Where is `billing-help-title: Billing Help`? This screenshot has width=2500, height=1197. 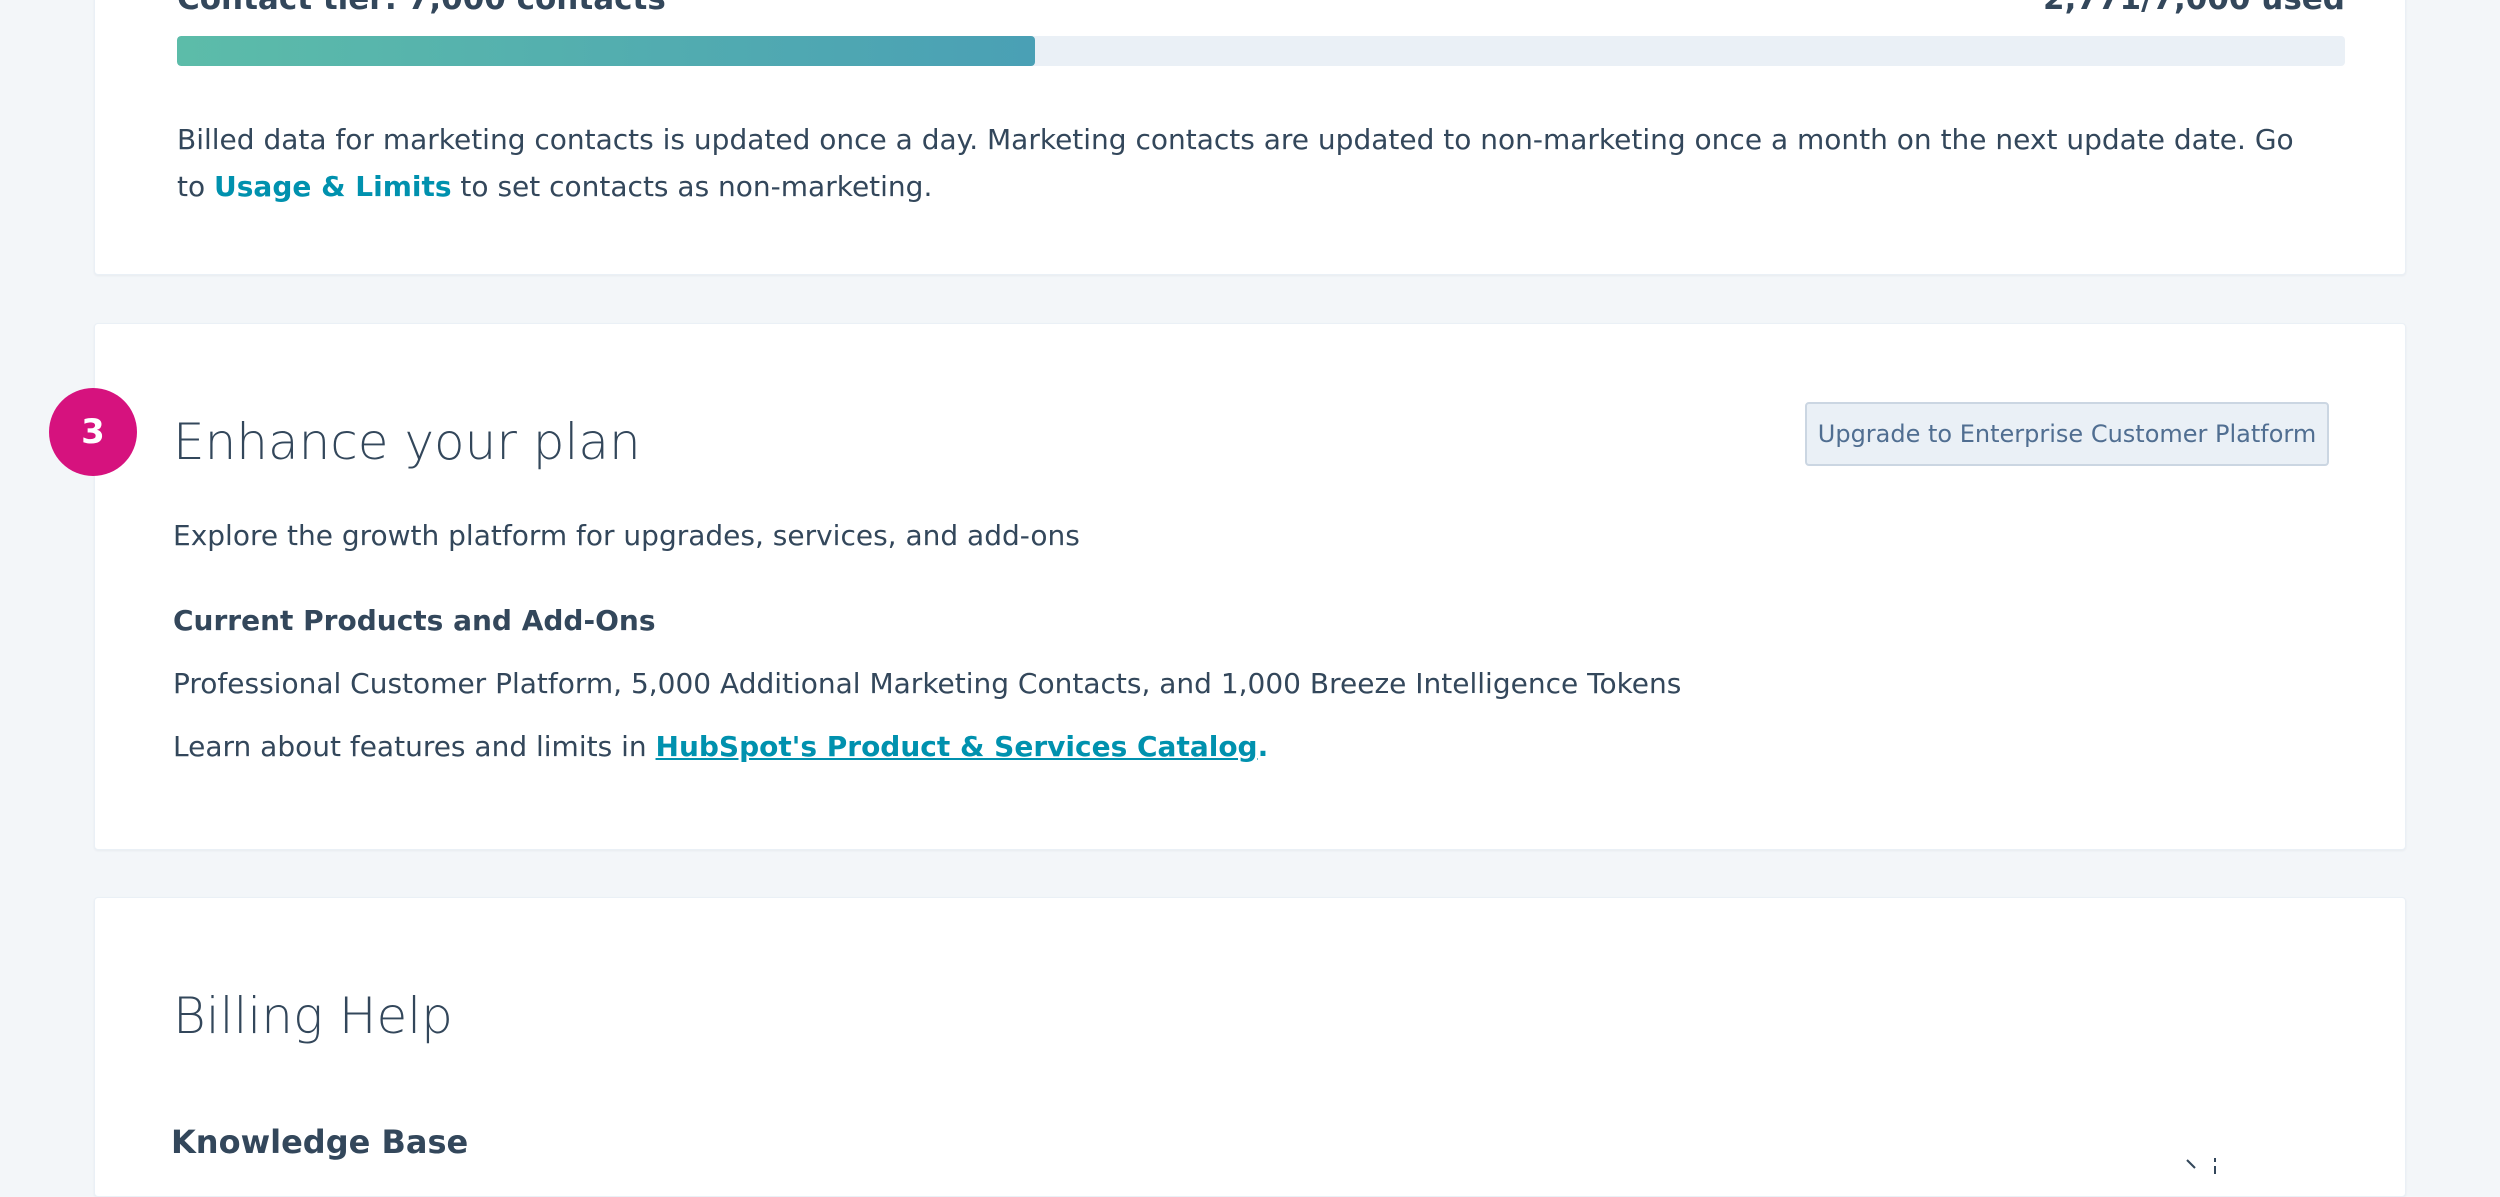 billing-help-title: Billing Help is located at coordinates (313, 1016).